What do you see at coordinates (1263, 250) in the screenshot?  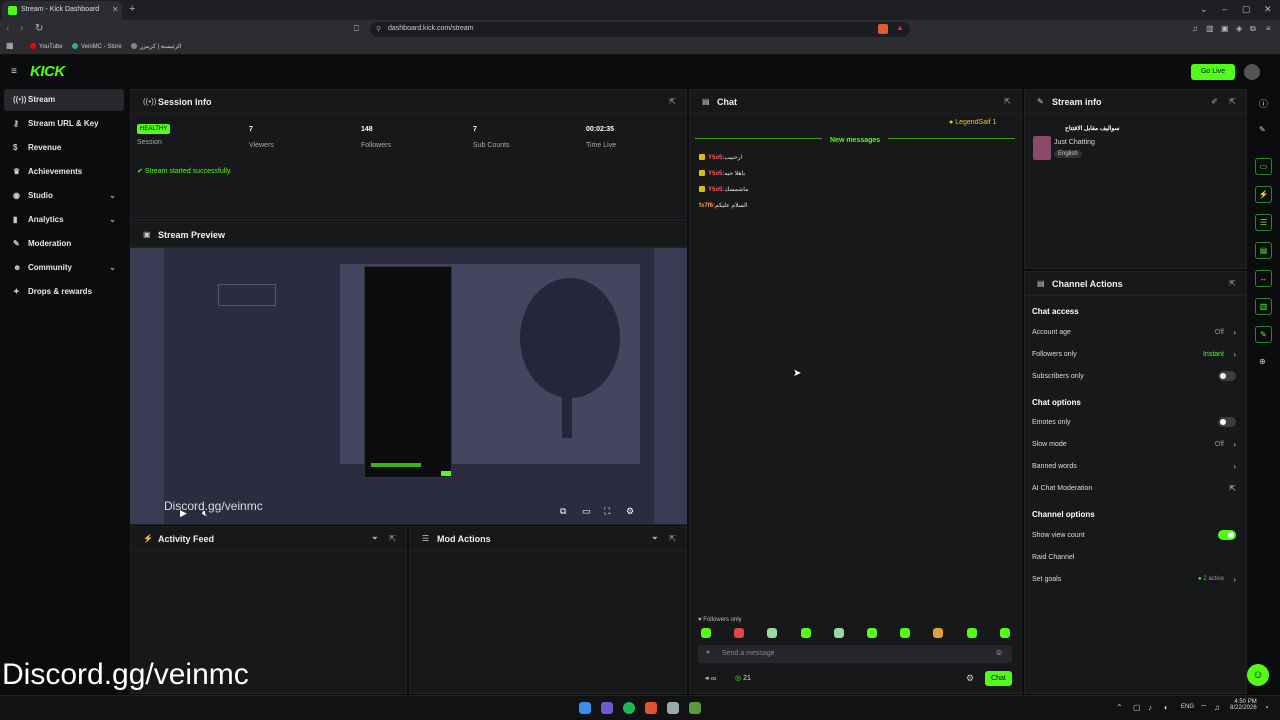 I see `rail-chat-icon: ▤` at bounding box center [1263, 250].